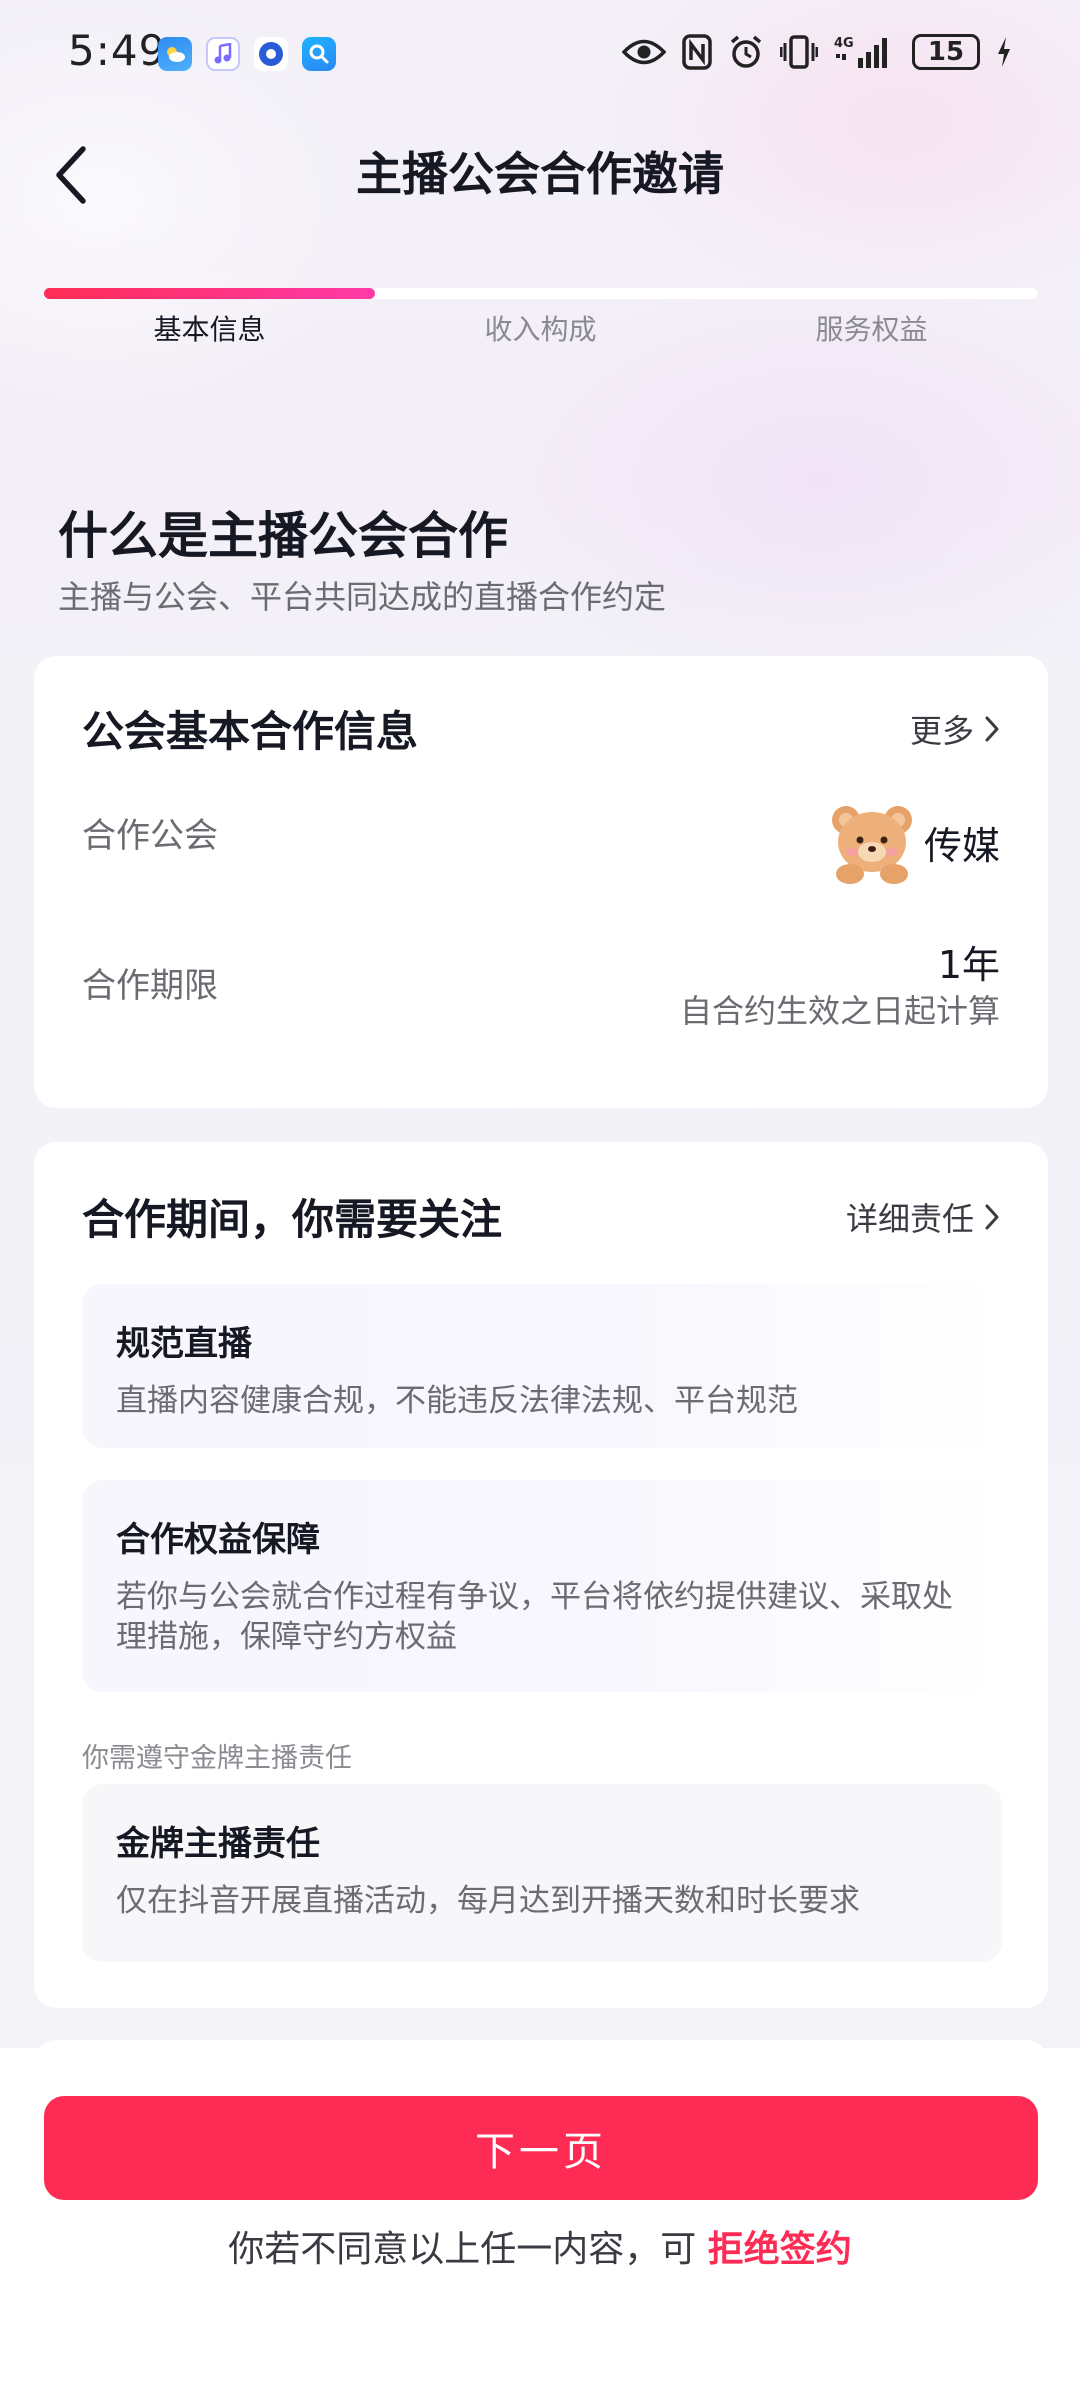 The image size is (1080, 2403). What do you see at coordinates (941, 731) in the screenshot?
I see `more-label: 更多` at bounding box center [941, 731].